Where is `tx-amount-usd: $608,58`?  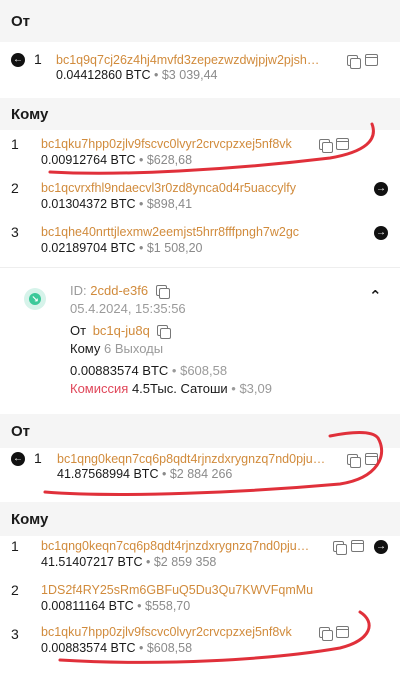 tx-amount-usd: $608,58 is located at coordinates (204, 370).